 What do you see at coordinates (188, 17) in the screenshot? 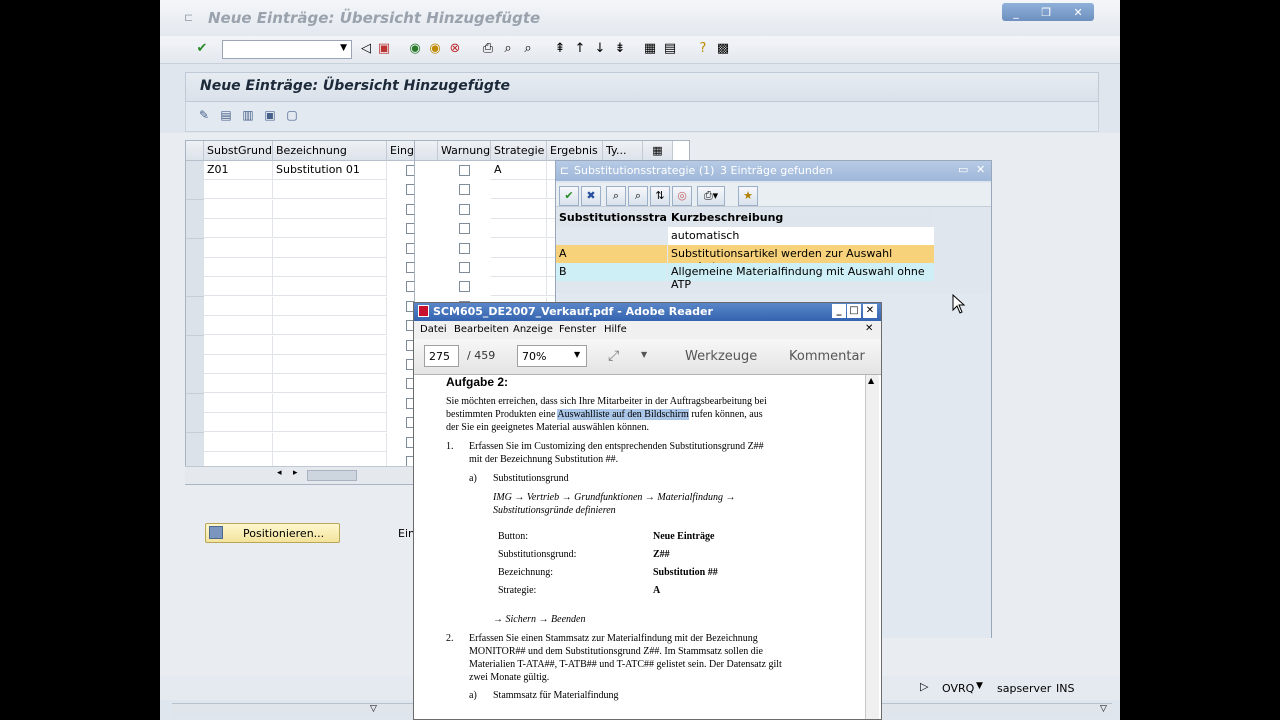
I see `window-menu-icon: ⊏` at bounding box center [188, 17].